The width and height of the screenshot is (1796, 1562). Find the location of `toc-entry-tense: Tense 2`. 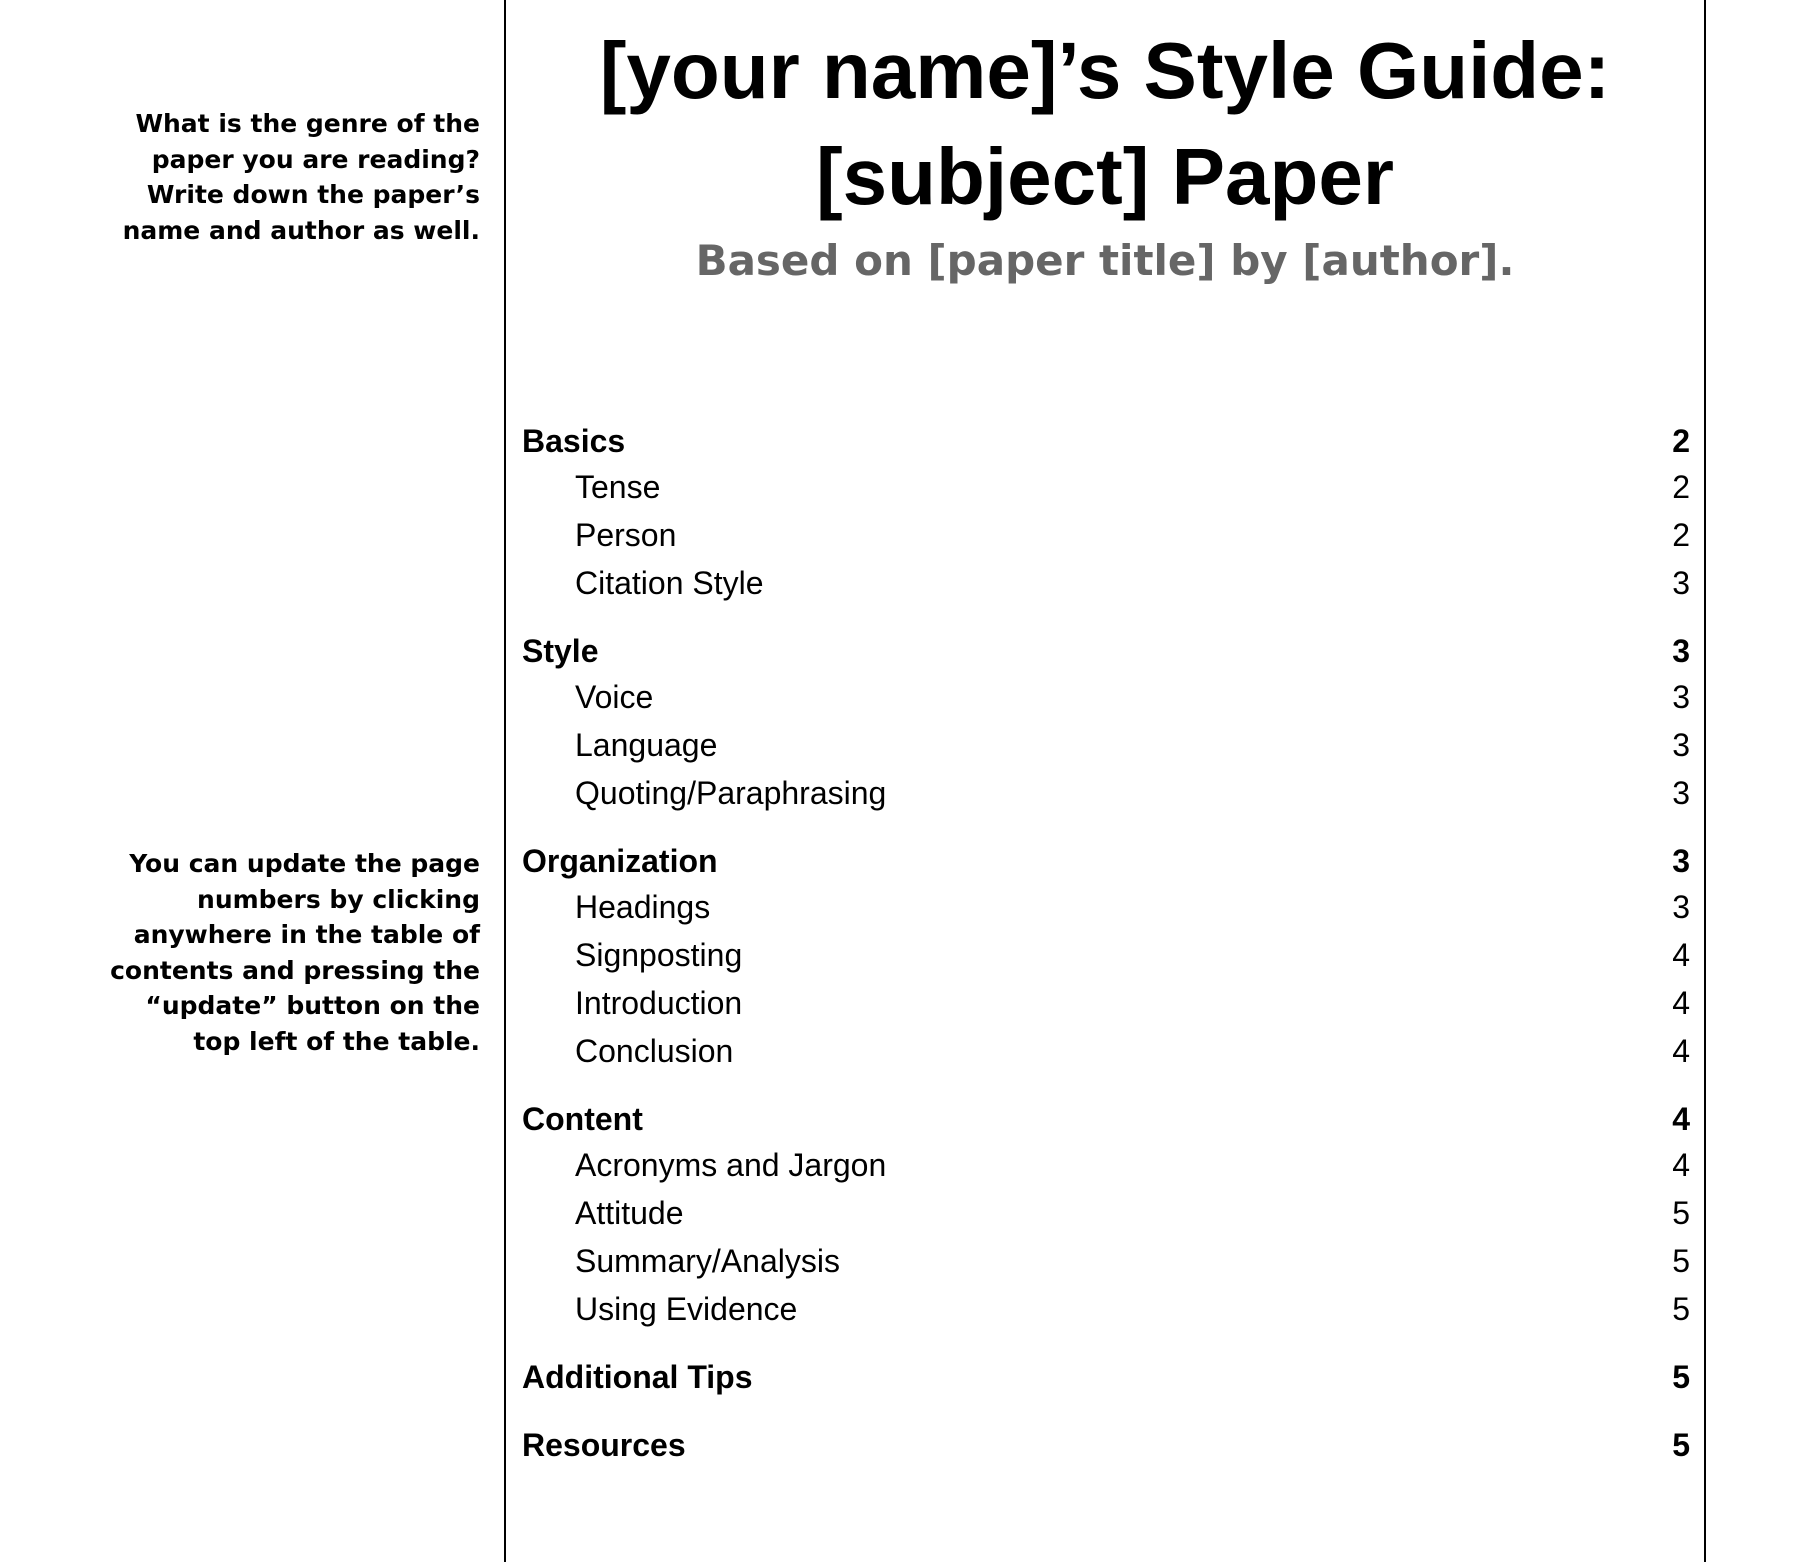

toc-entry-tense: Tense 2 is located at coordinates (1106, 487).